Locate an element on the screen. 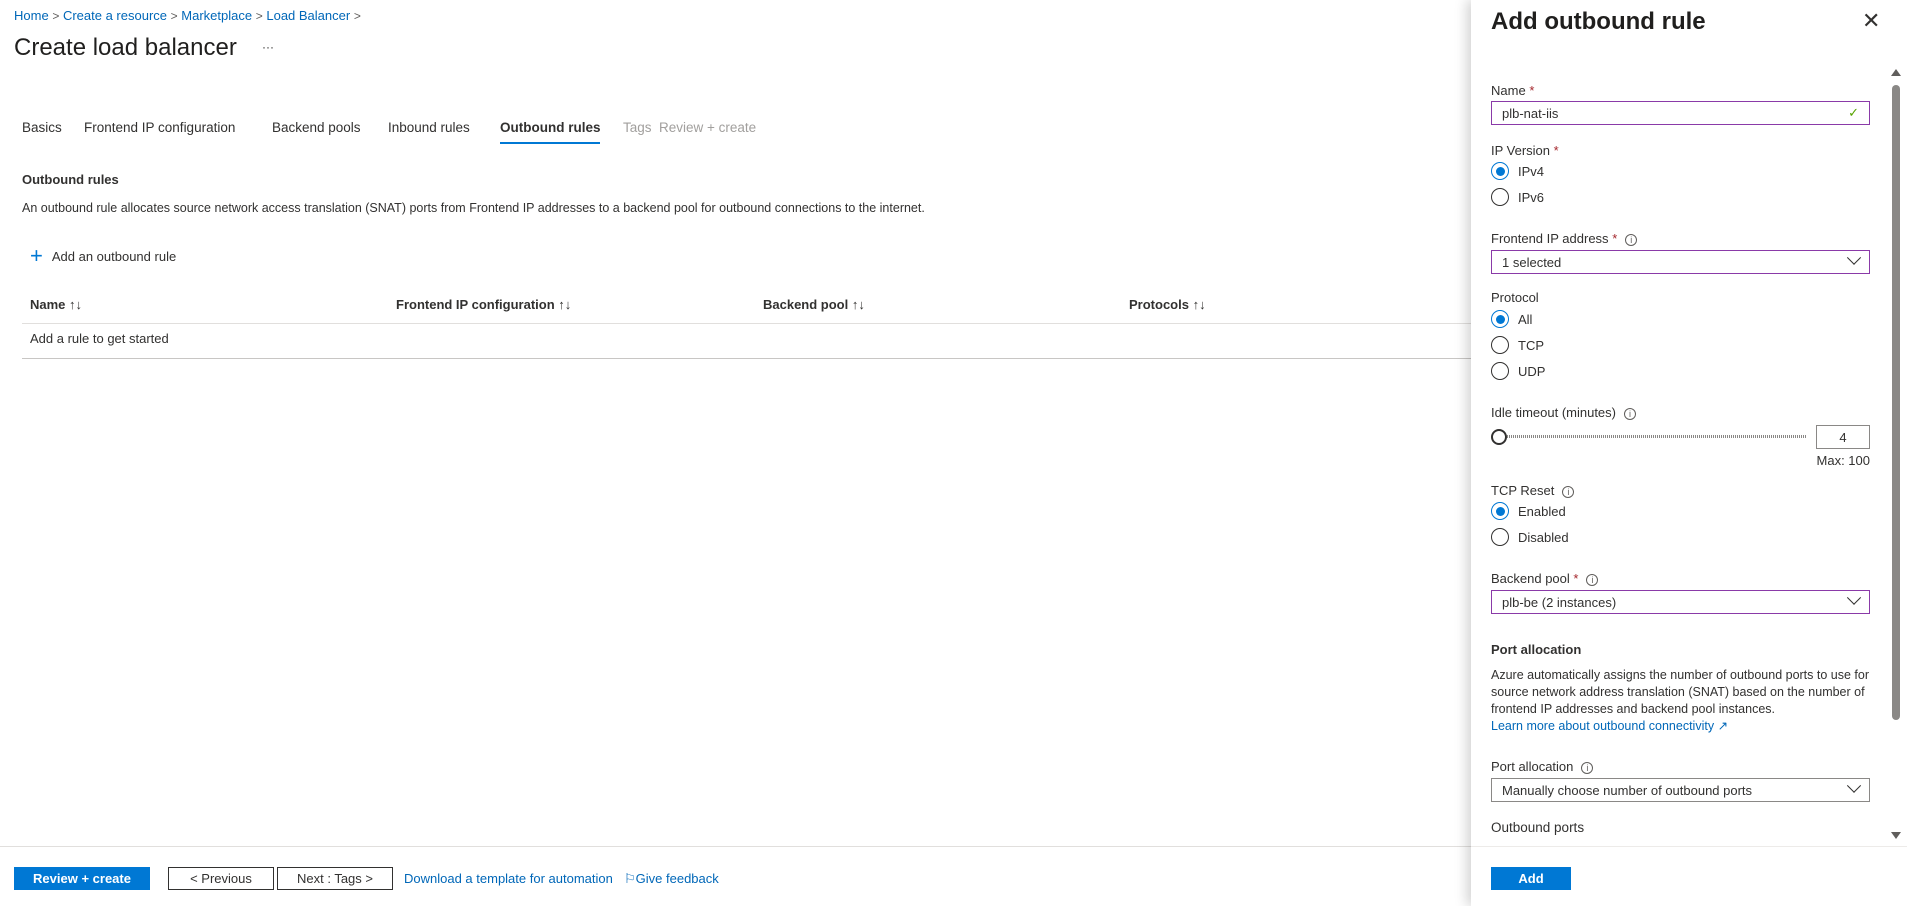  next-button: Next : Tags > is located at coordinates (335, 878).